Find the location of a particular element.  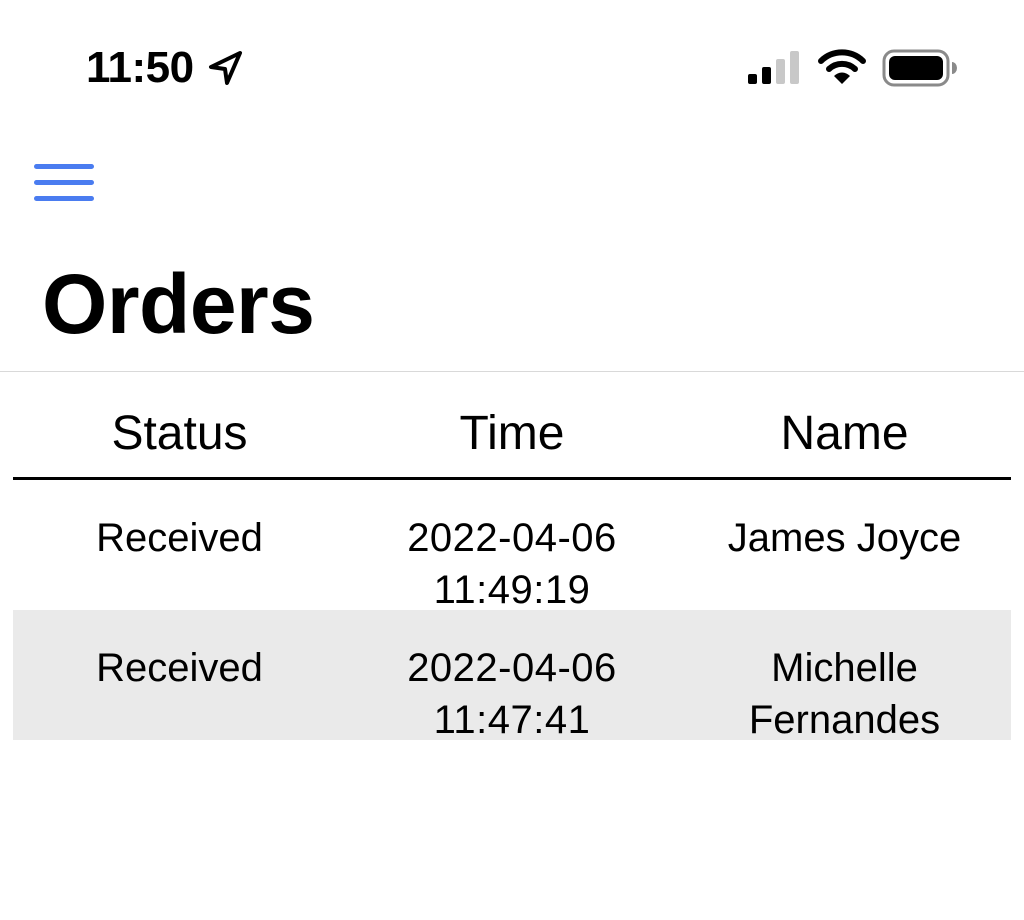

order-name: James Joyce is located at coordinates (844, 545).